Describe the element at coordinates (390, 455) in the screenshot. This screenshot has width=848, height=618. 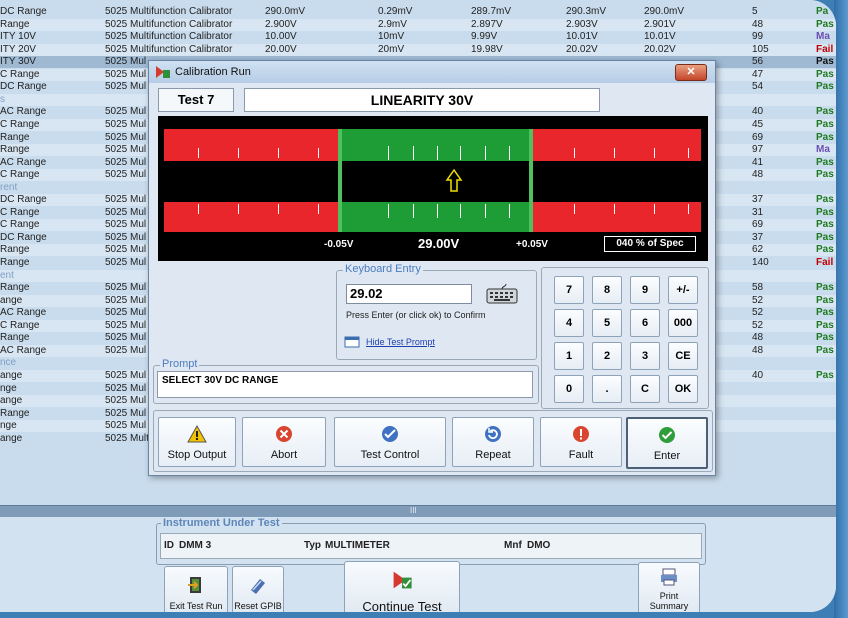
I see `test-control-label: Test Control` at that location.